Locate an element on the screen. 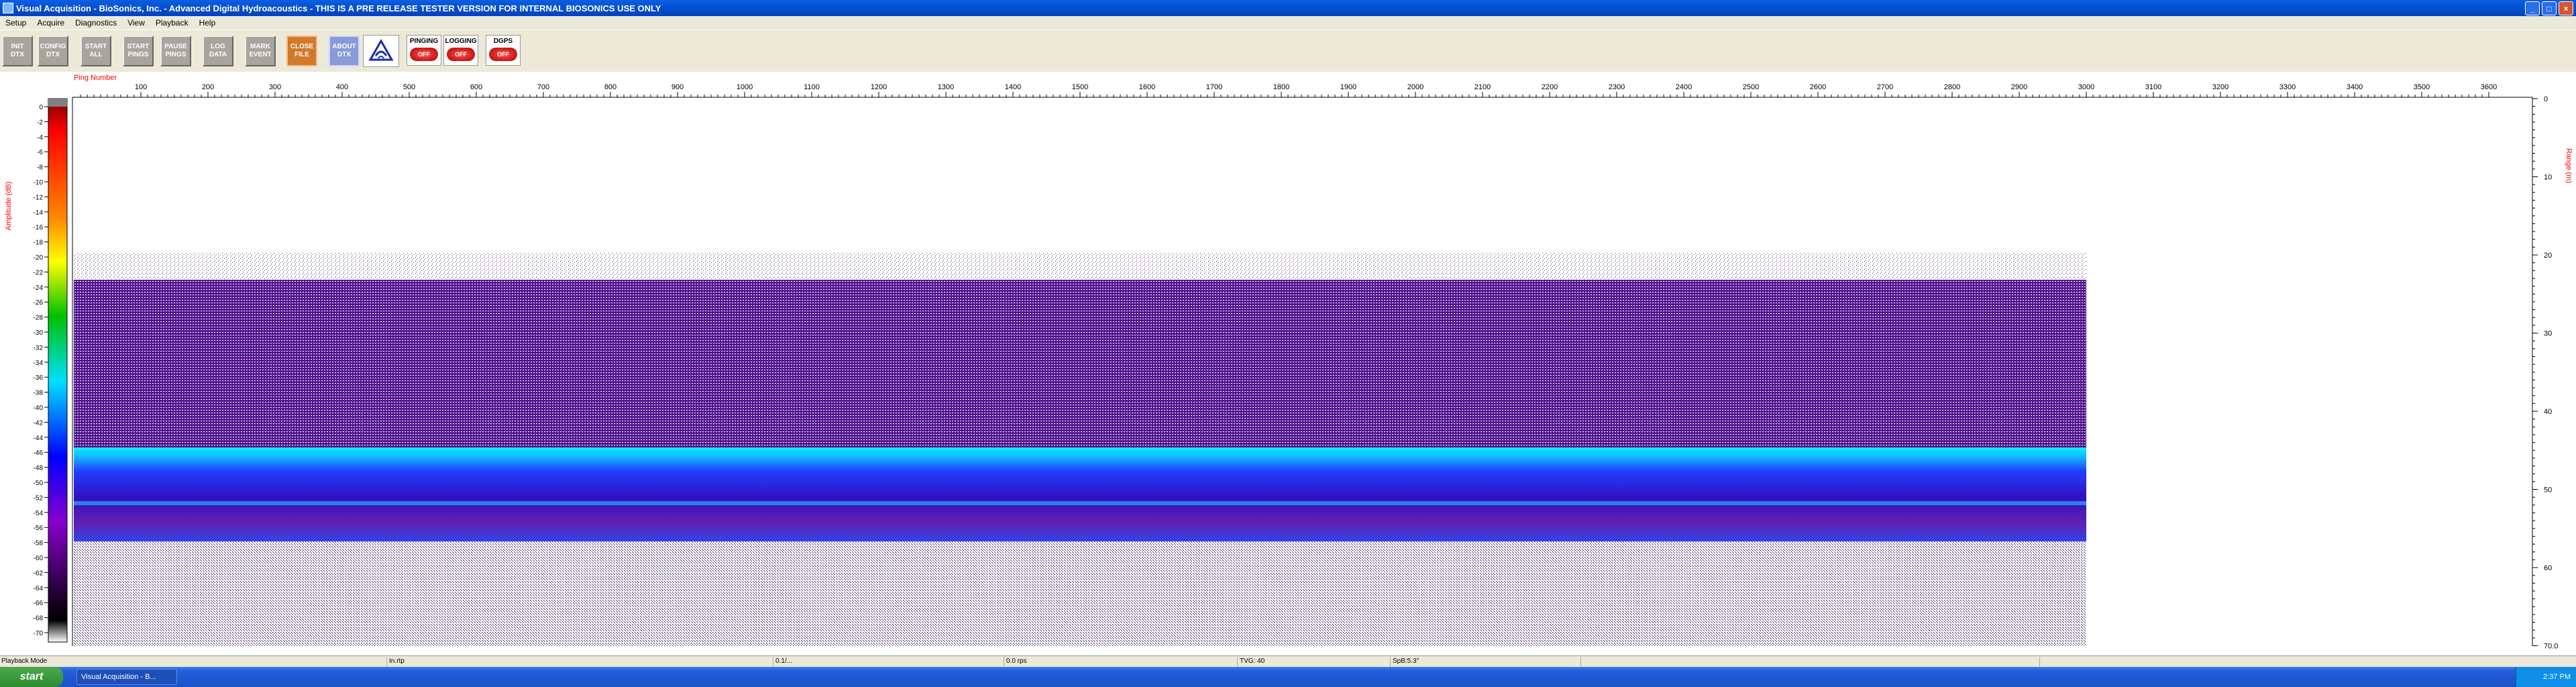 Image resolution: width=2576 pixels, height=687 pixels. amp-tick-label: -50 is located at coordinates (39, 483).